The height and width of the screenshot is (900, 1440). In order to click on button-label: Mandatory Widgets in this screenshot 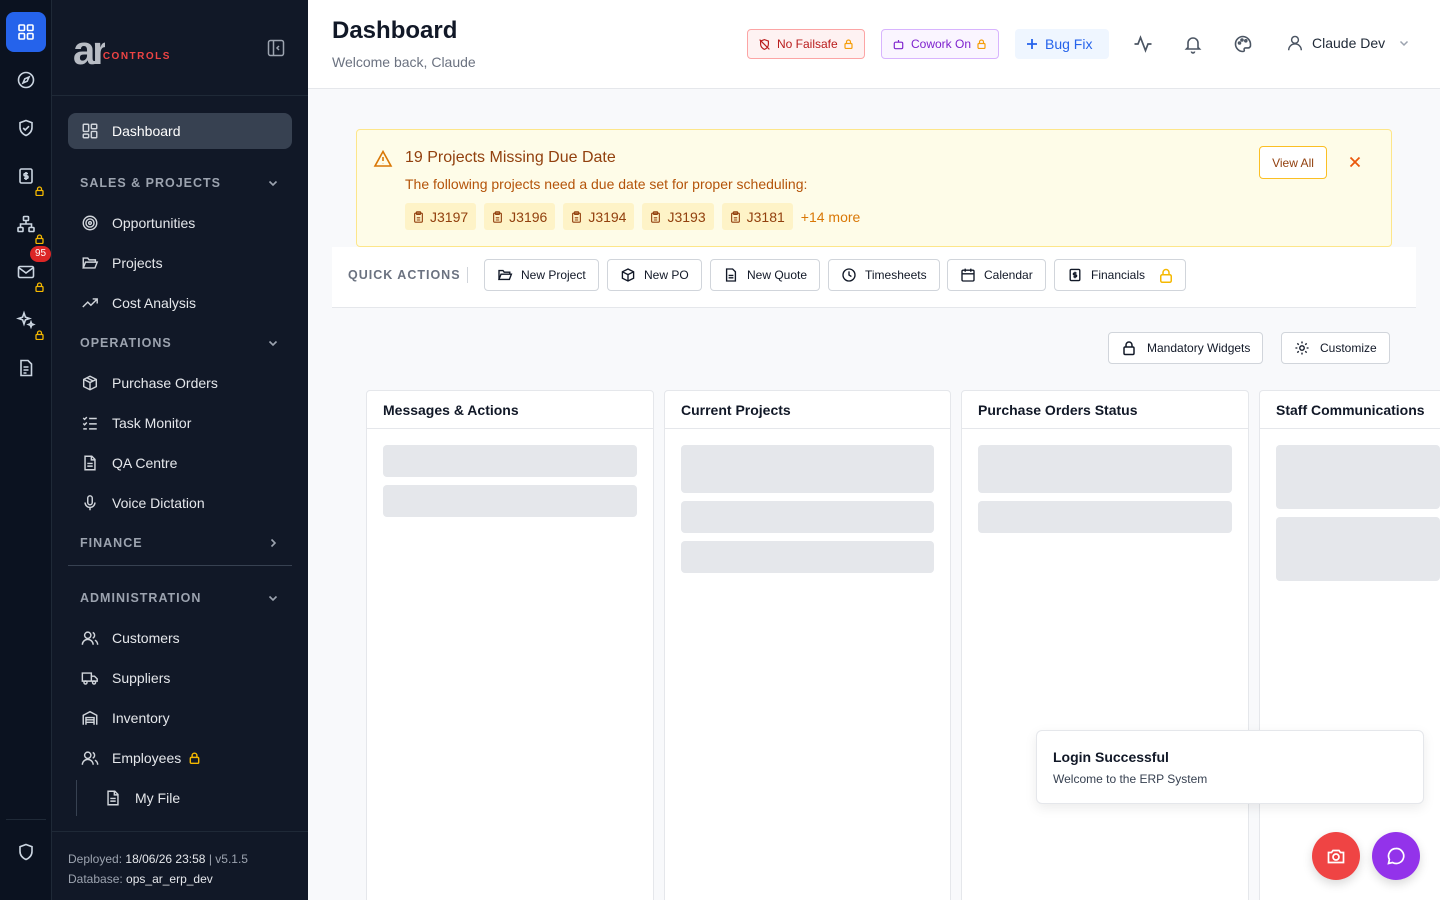, I will do `click(1199, 348)`.